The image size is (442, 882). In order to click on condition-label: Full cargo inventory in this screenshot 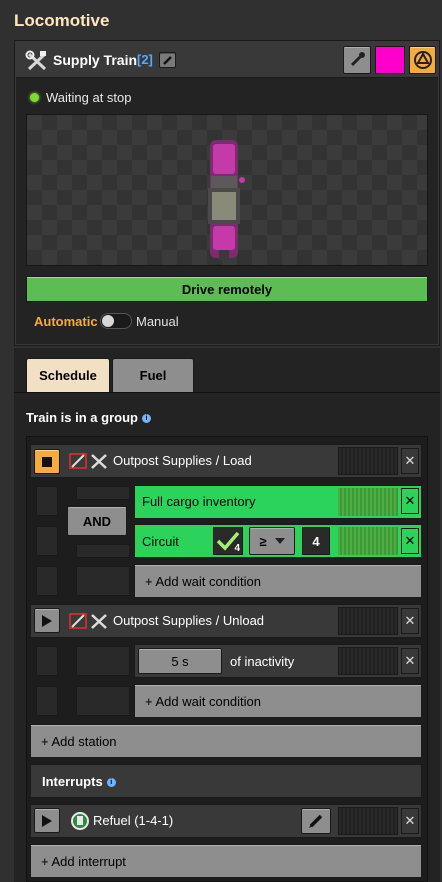, I will do `click(199, 501)`.